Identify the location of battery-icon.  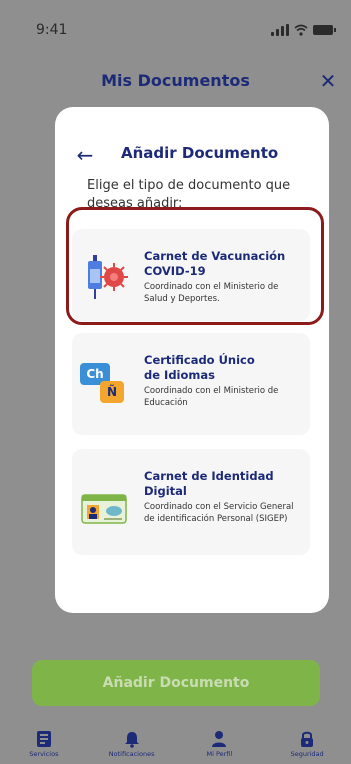
(324, 30).